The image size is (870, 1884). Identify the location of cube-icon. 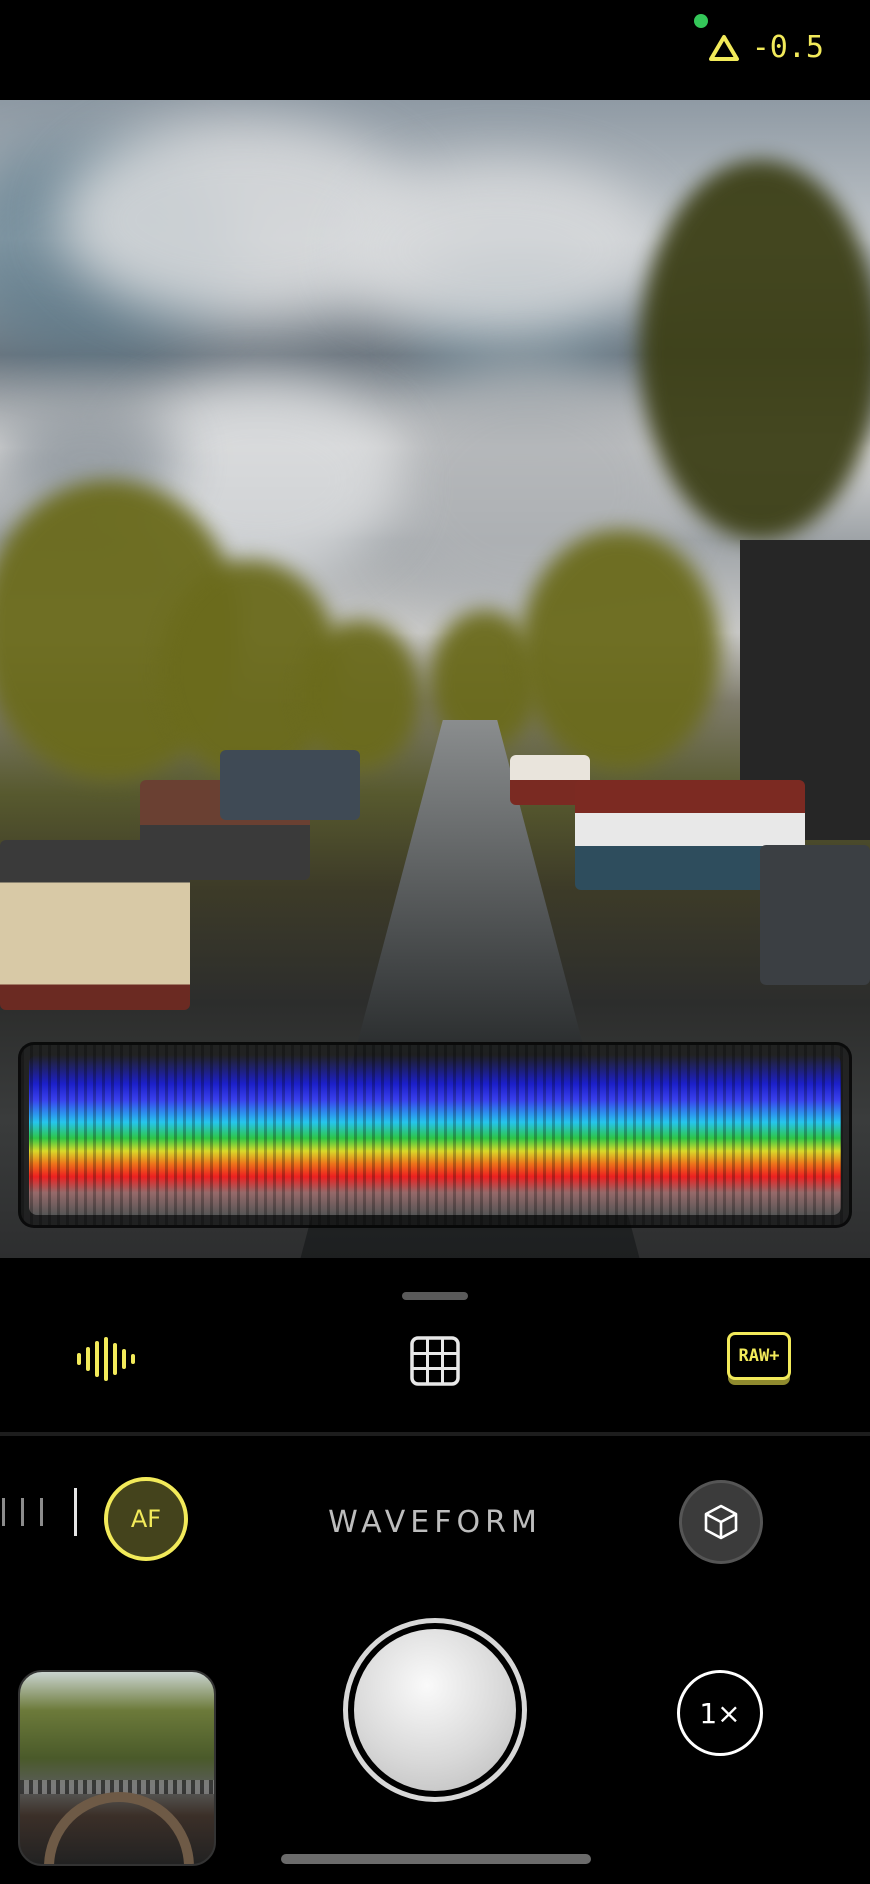
(721, 1522).